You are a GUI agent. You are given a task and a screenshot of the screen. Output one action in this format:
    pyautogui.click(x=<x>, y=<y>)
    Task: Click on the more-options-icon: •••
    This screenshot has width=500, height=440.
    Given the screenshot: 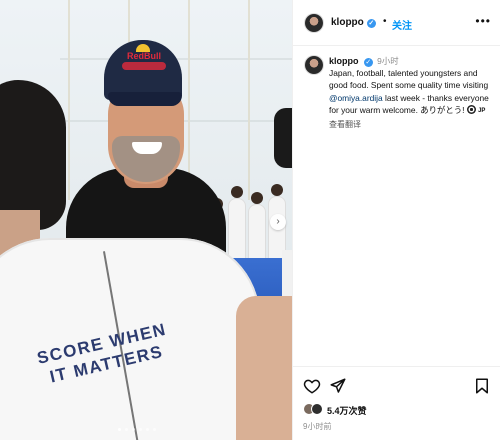 What is the action you would take?
    pyautogui.click(x=483, y=21)
    